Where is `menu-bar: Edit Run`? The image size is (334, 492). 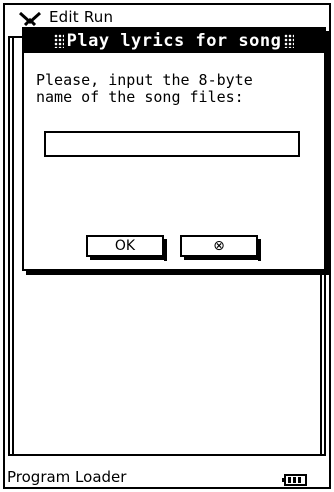 menu-bar: Edit Run is located at coordinates (167, 16).